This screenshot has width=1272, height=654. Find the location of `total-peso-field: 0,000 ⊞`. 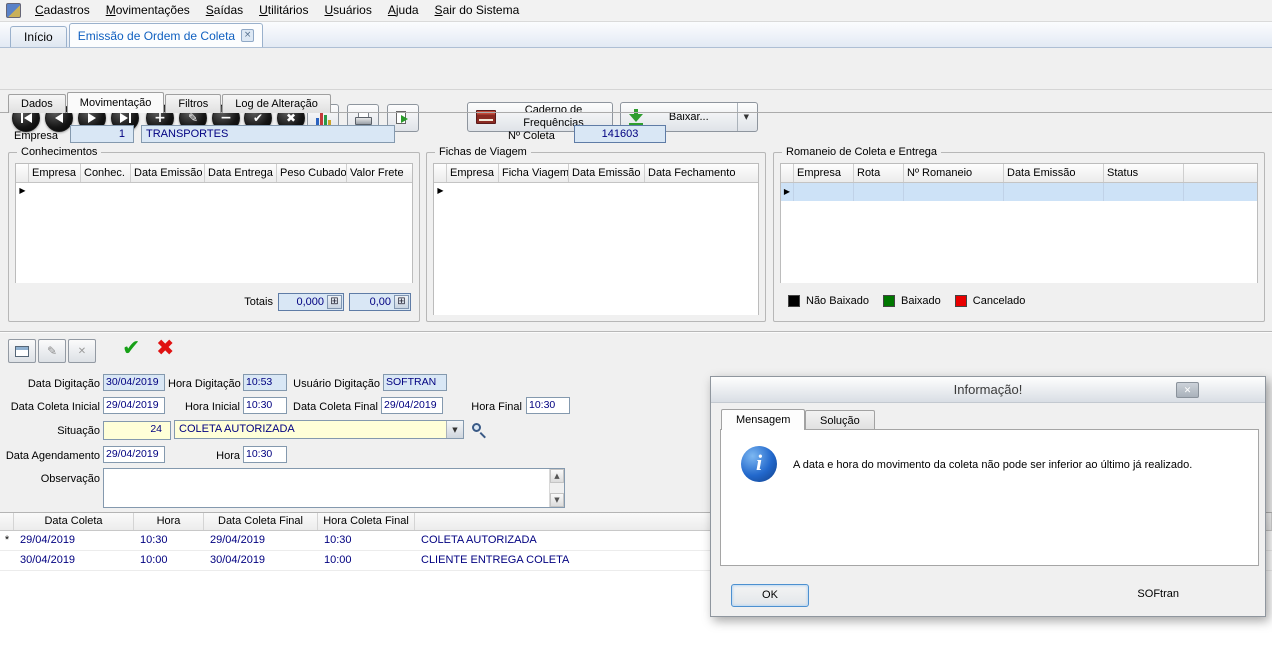

total-peso-field: 0,000 ⊞ is located at coordinates (311, 302).